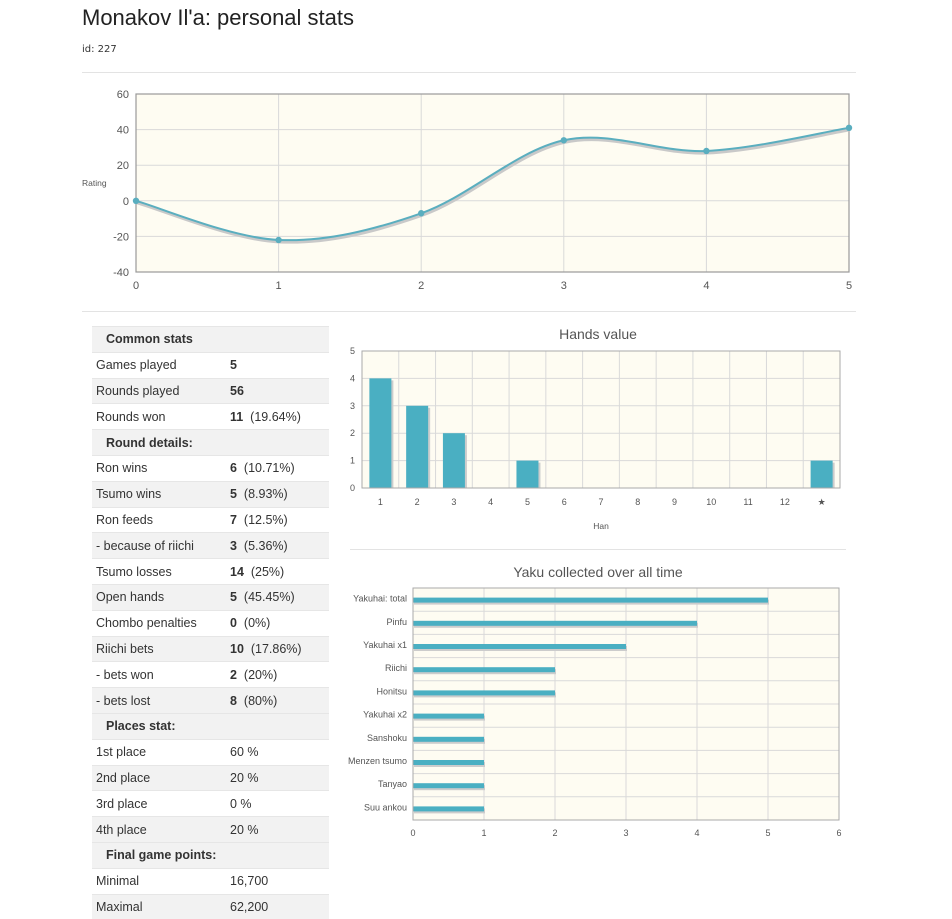 The image size is (952, 919). What do you see at coordinates (161, 494) in the screenshot?
I see `stat-label: Tsumo wins` at bounding box center [161, 494].